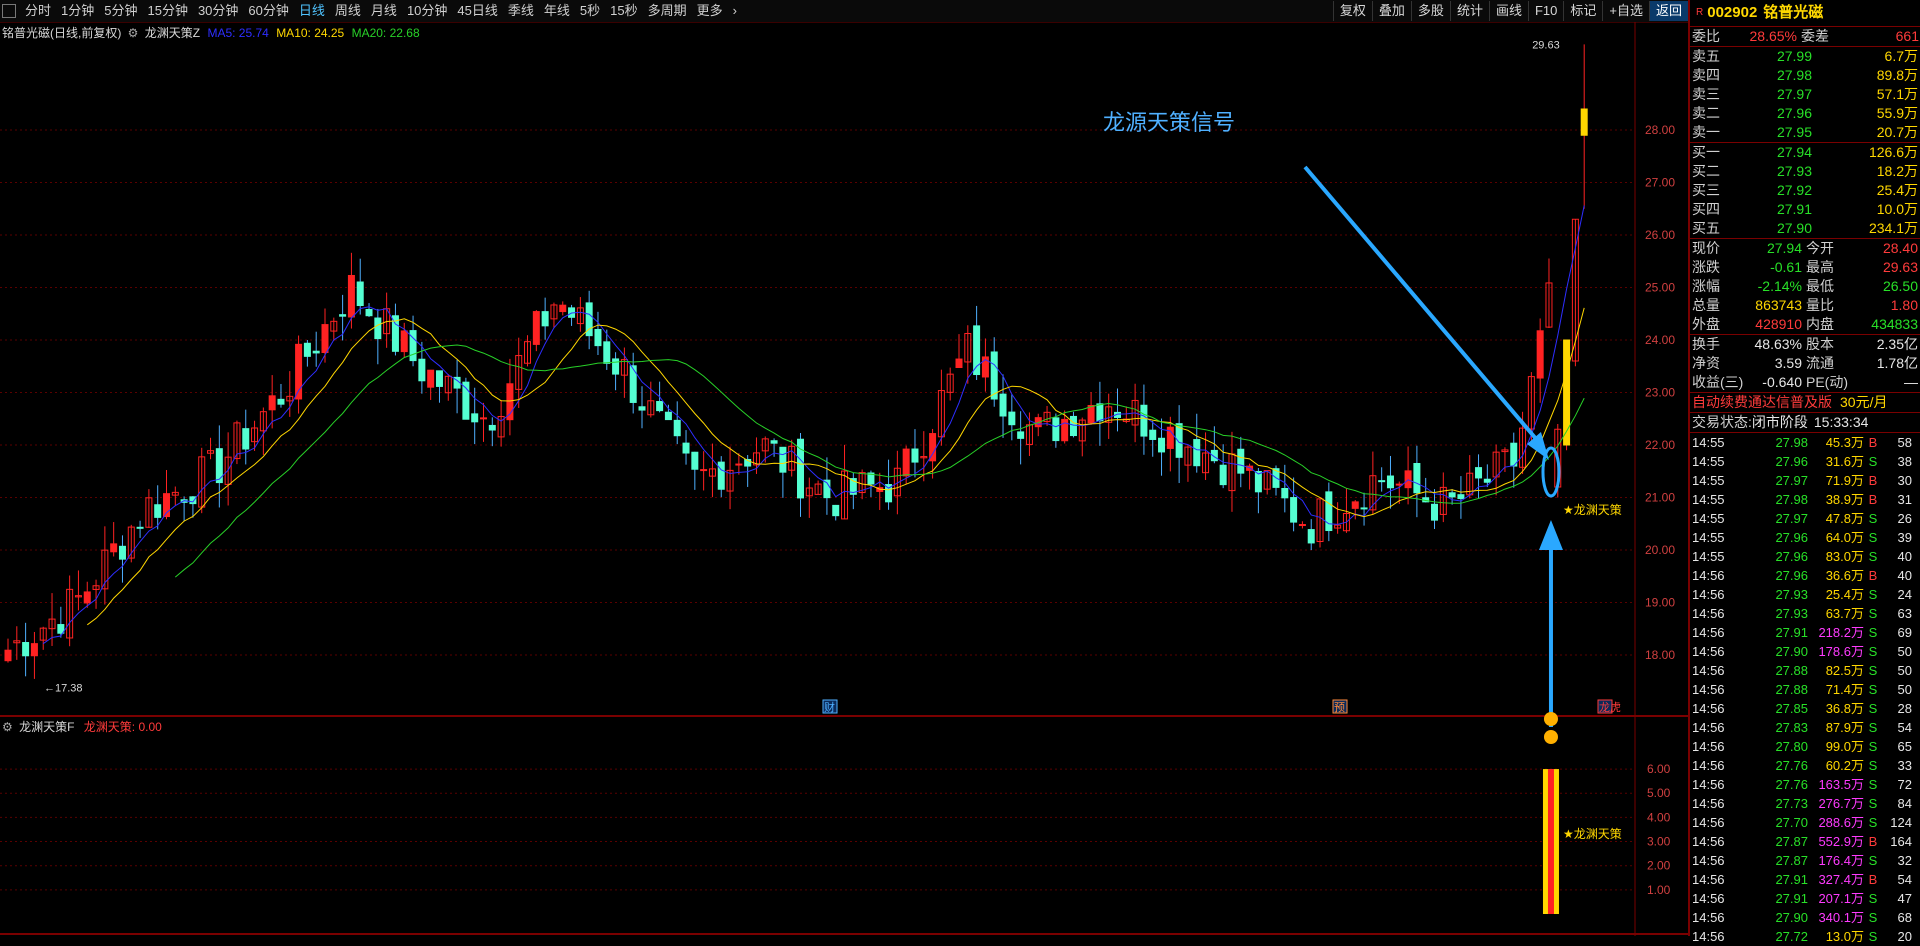 This screenshot has width=1920, height=946. I want to click on tool-button: 多股, so click(1430, 11).